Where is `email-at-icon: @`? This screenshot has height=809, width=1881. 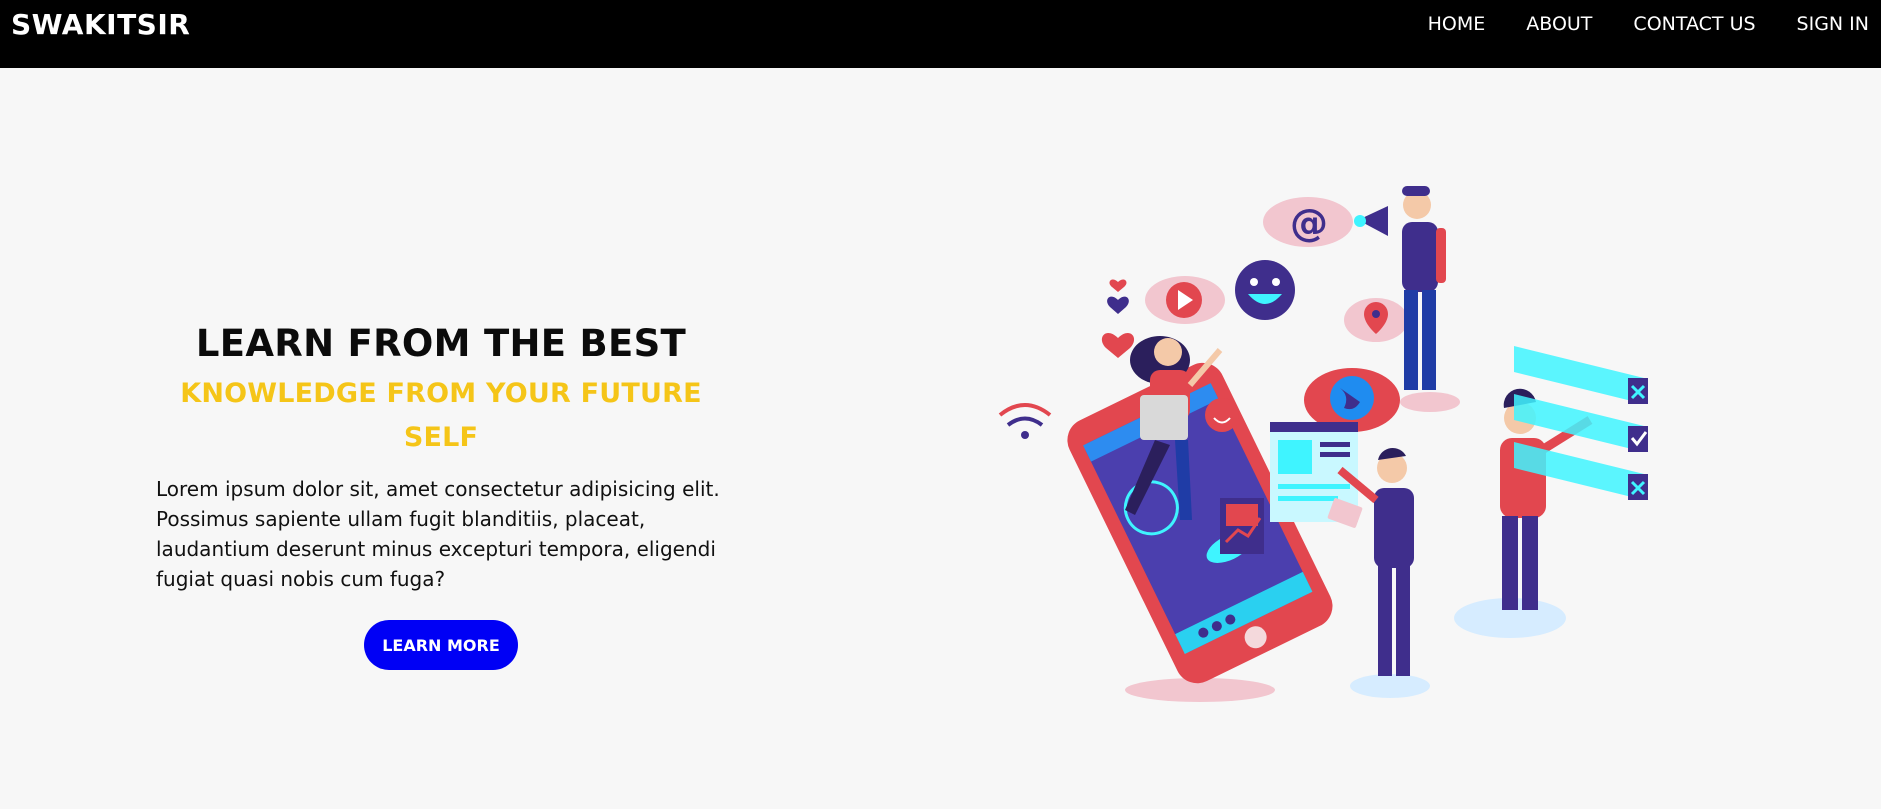
email-at-icon: @ is located at coordinates (1308, 222).